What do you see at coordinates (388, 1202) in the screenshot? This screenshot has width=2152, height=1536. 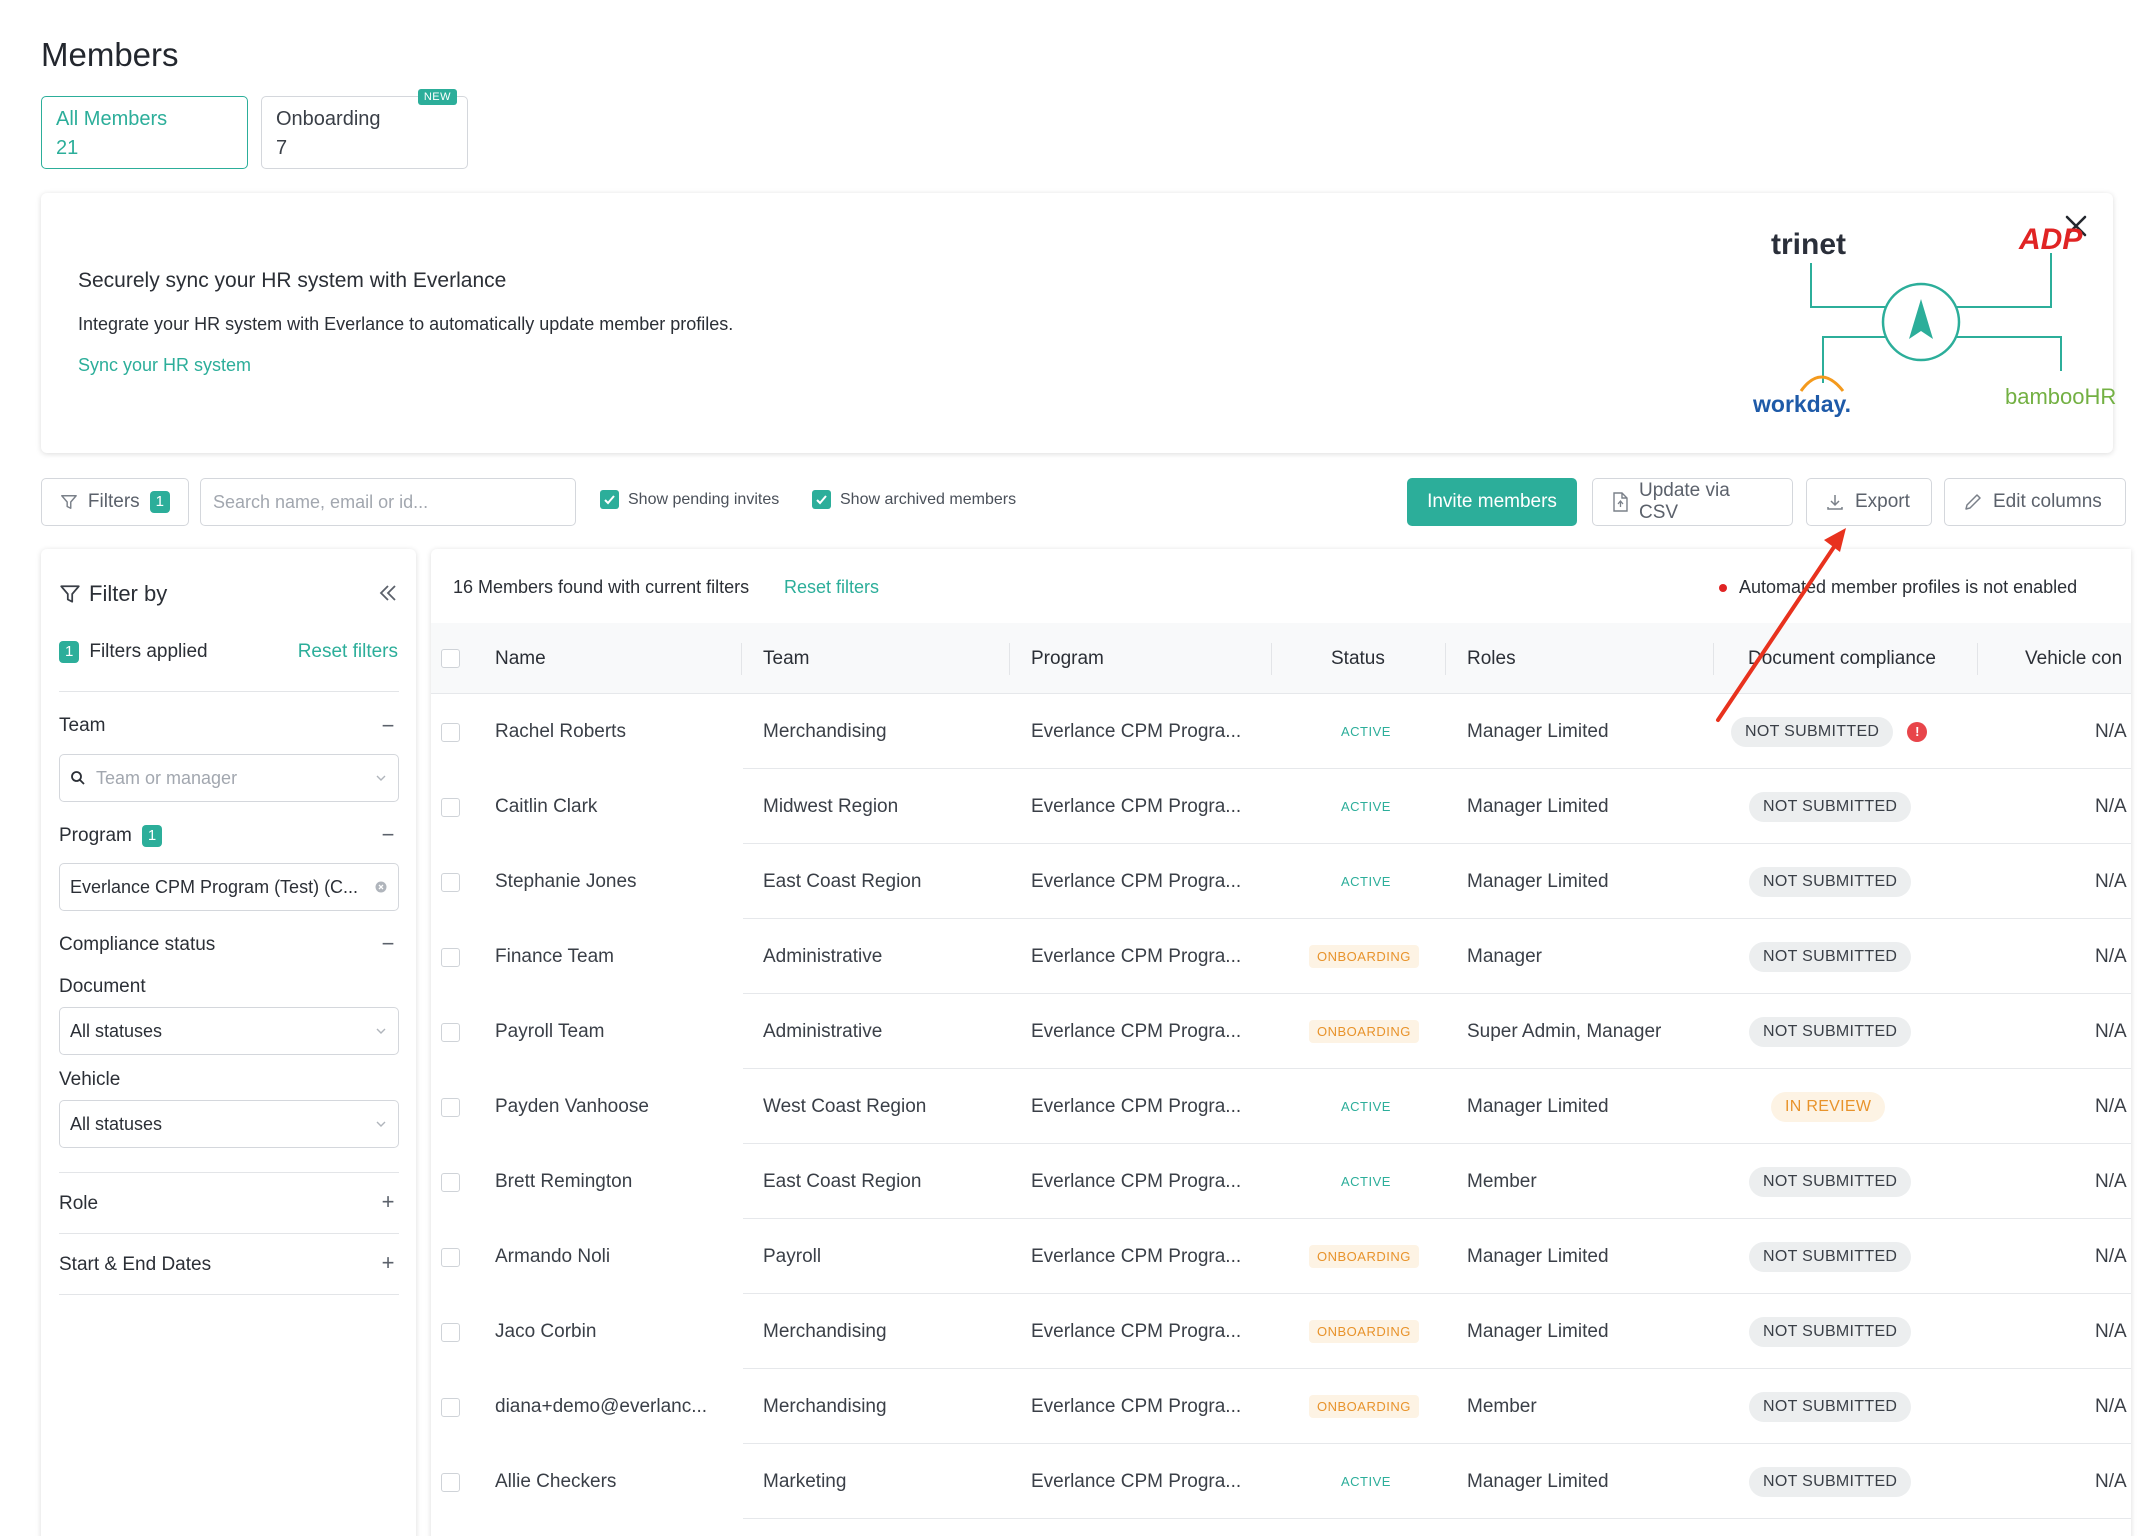 I see `role-expand-toggle: +` at bounding box center [388, 1202].